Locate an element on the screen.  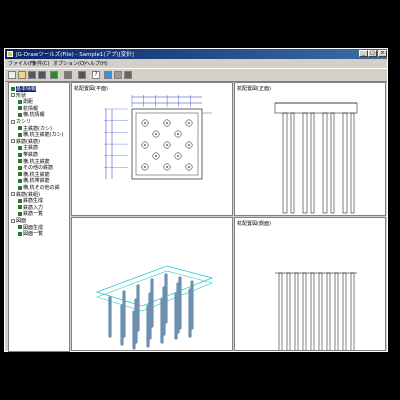
menu-option: オプション(O) is located at coordinates (69, 63).